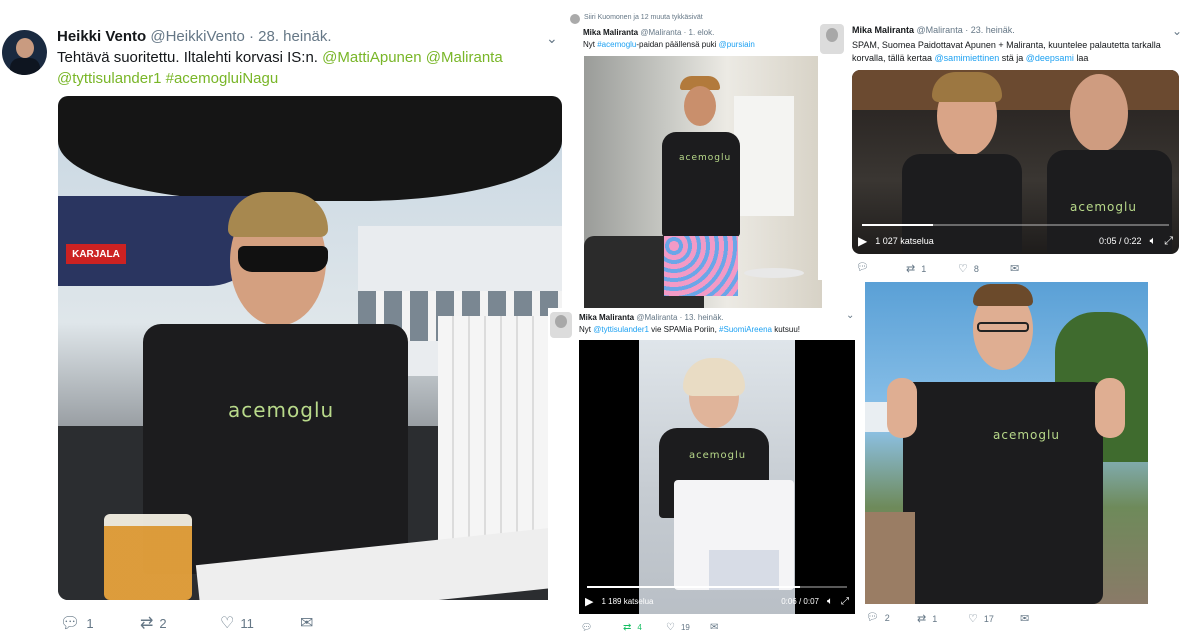  What do you see at coordinates (1015, 225) in the screenshot?
I see `video-progress-bar` at bounding box center [1015, 225].